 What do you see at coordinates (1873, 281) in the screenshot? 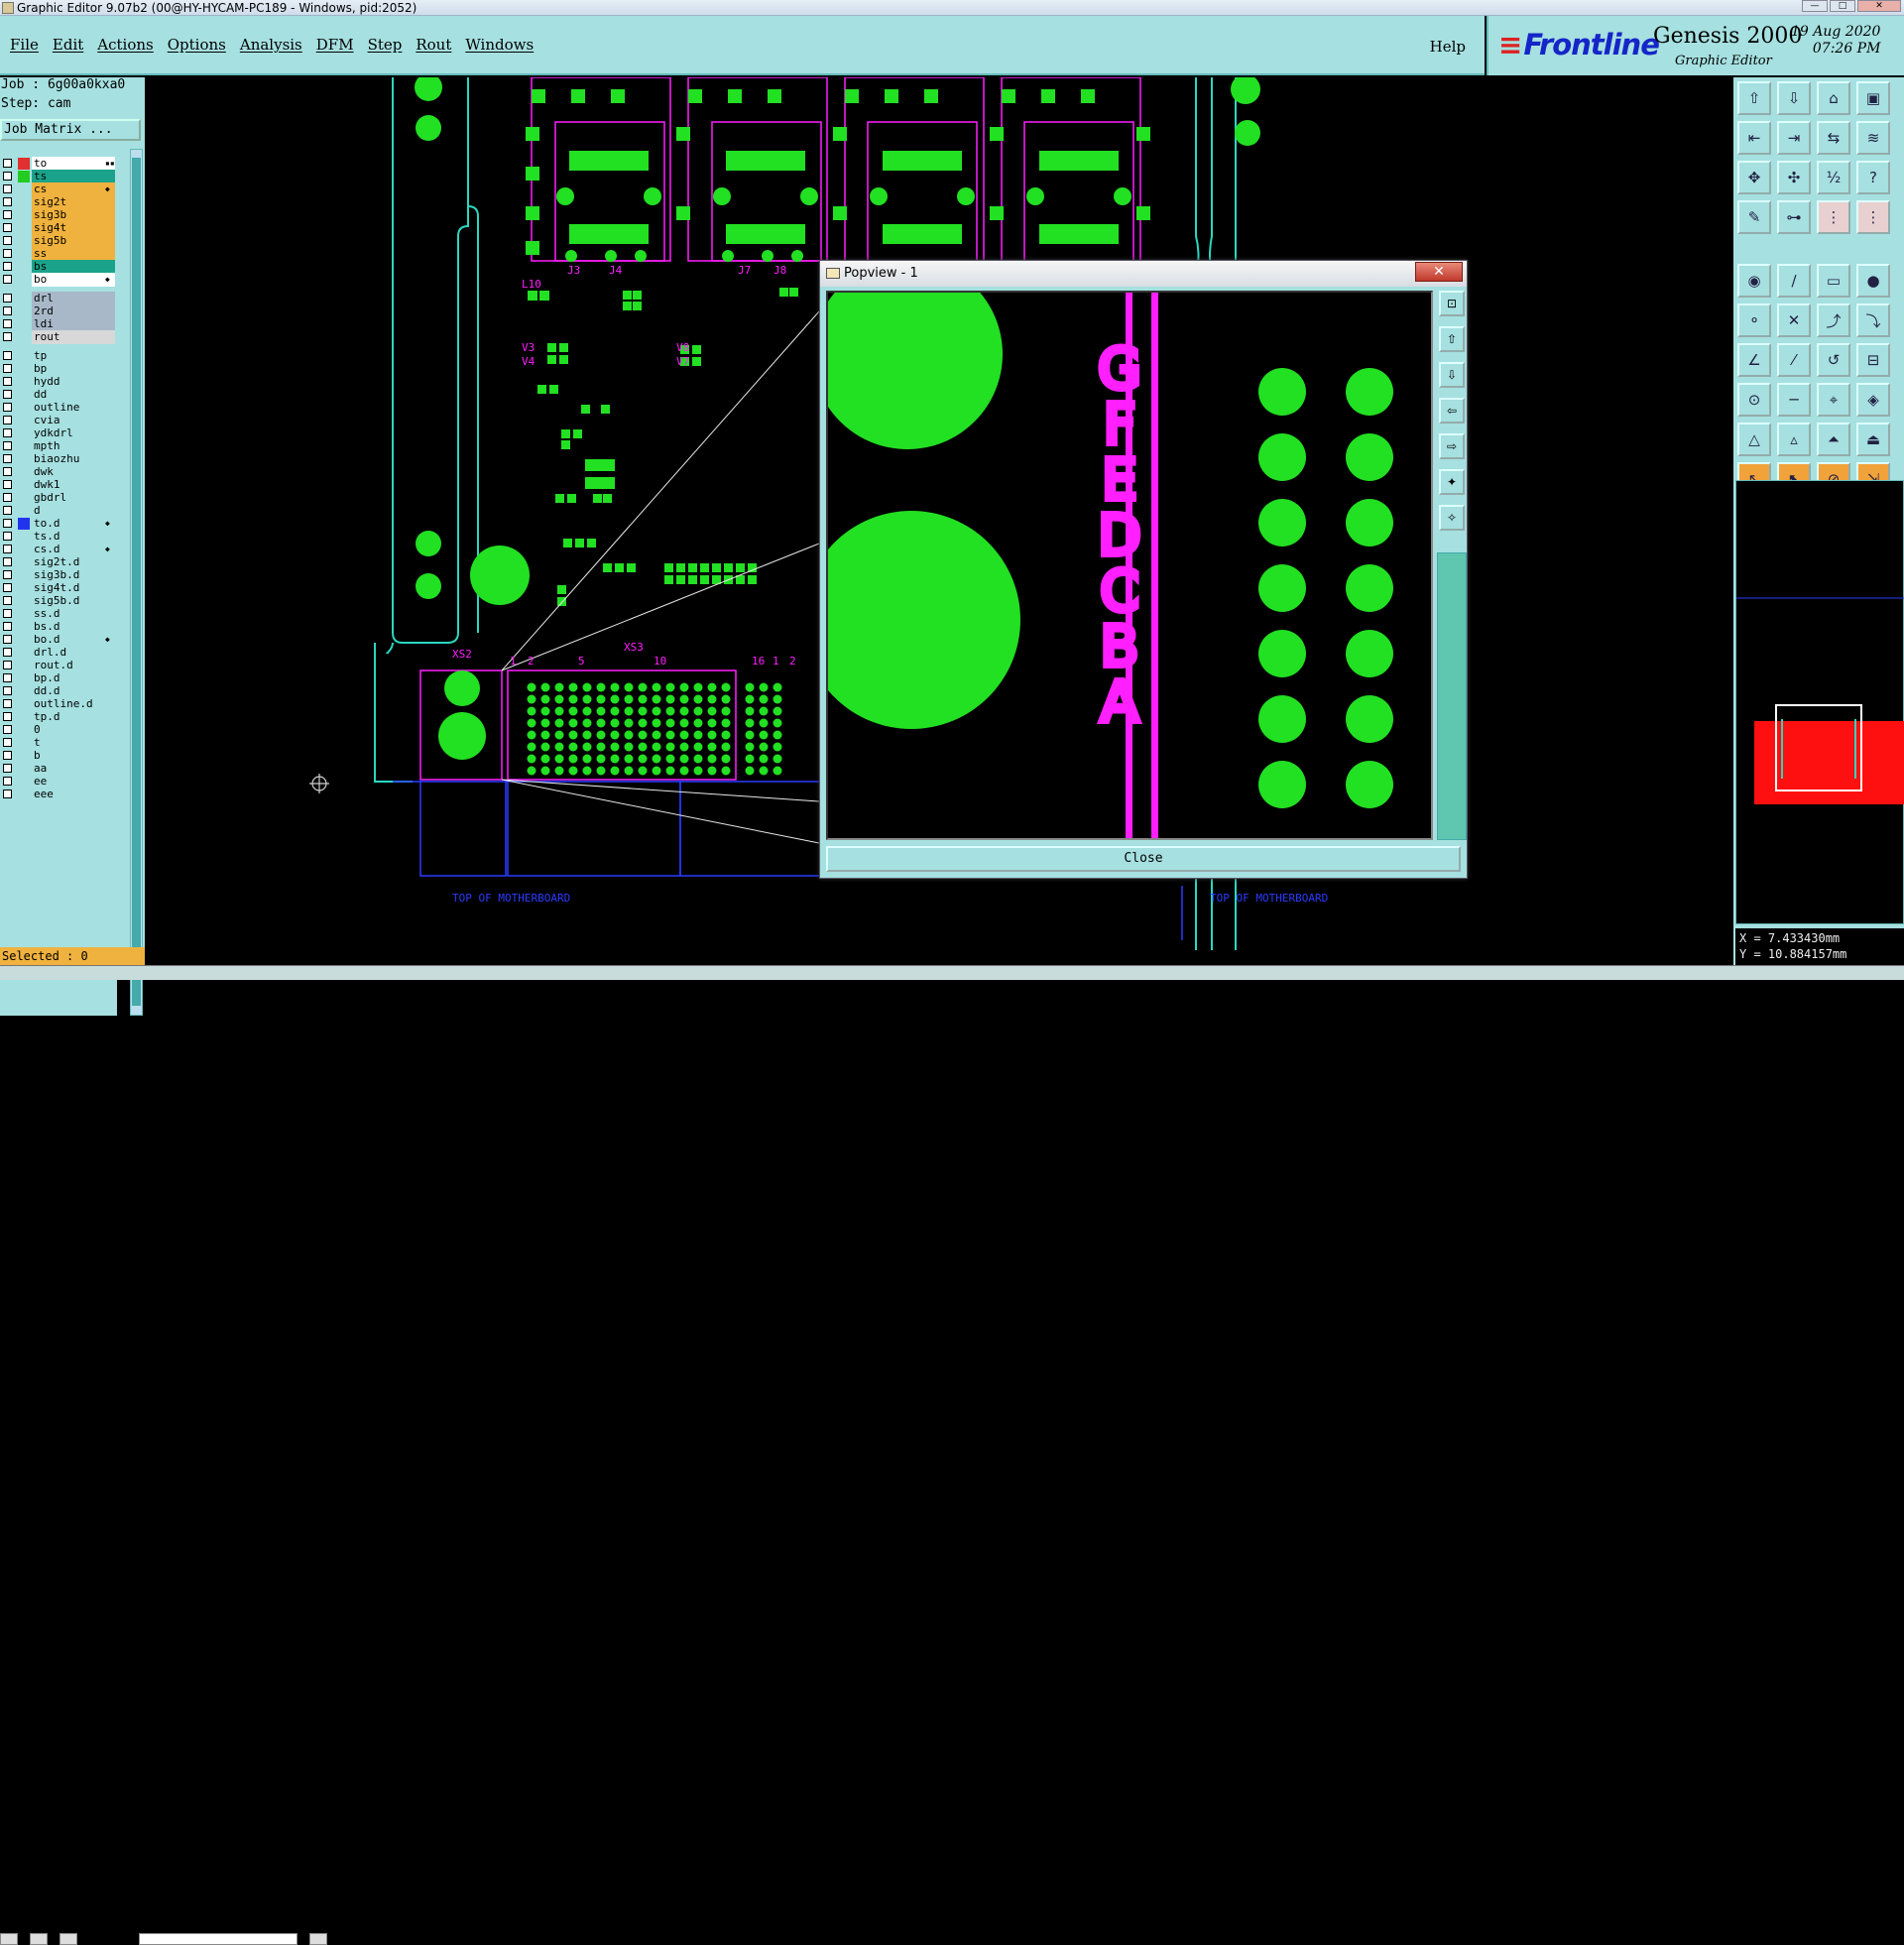
I see `pad-icon: ●` at bounding box center [1873, 281].